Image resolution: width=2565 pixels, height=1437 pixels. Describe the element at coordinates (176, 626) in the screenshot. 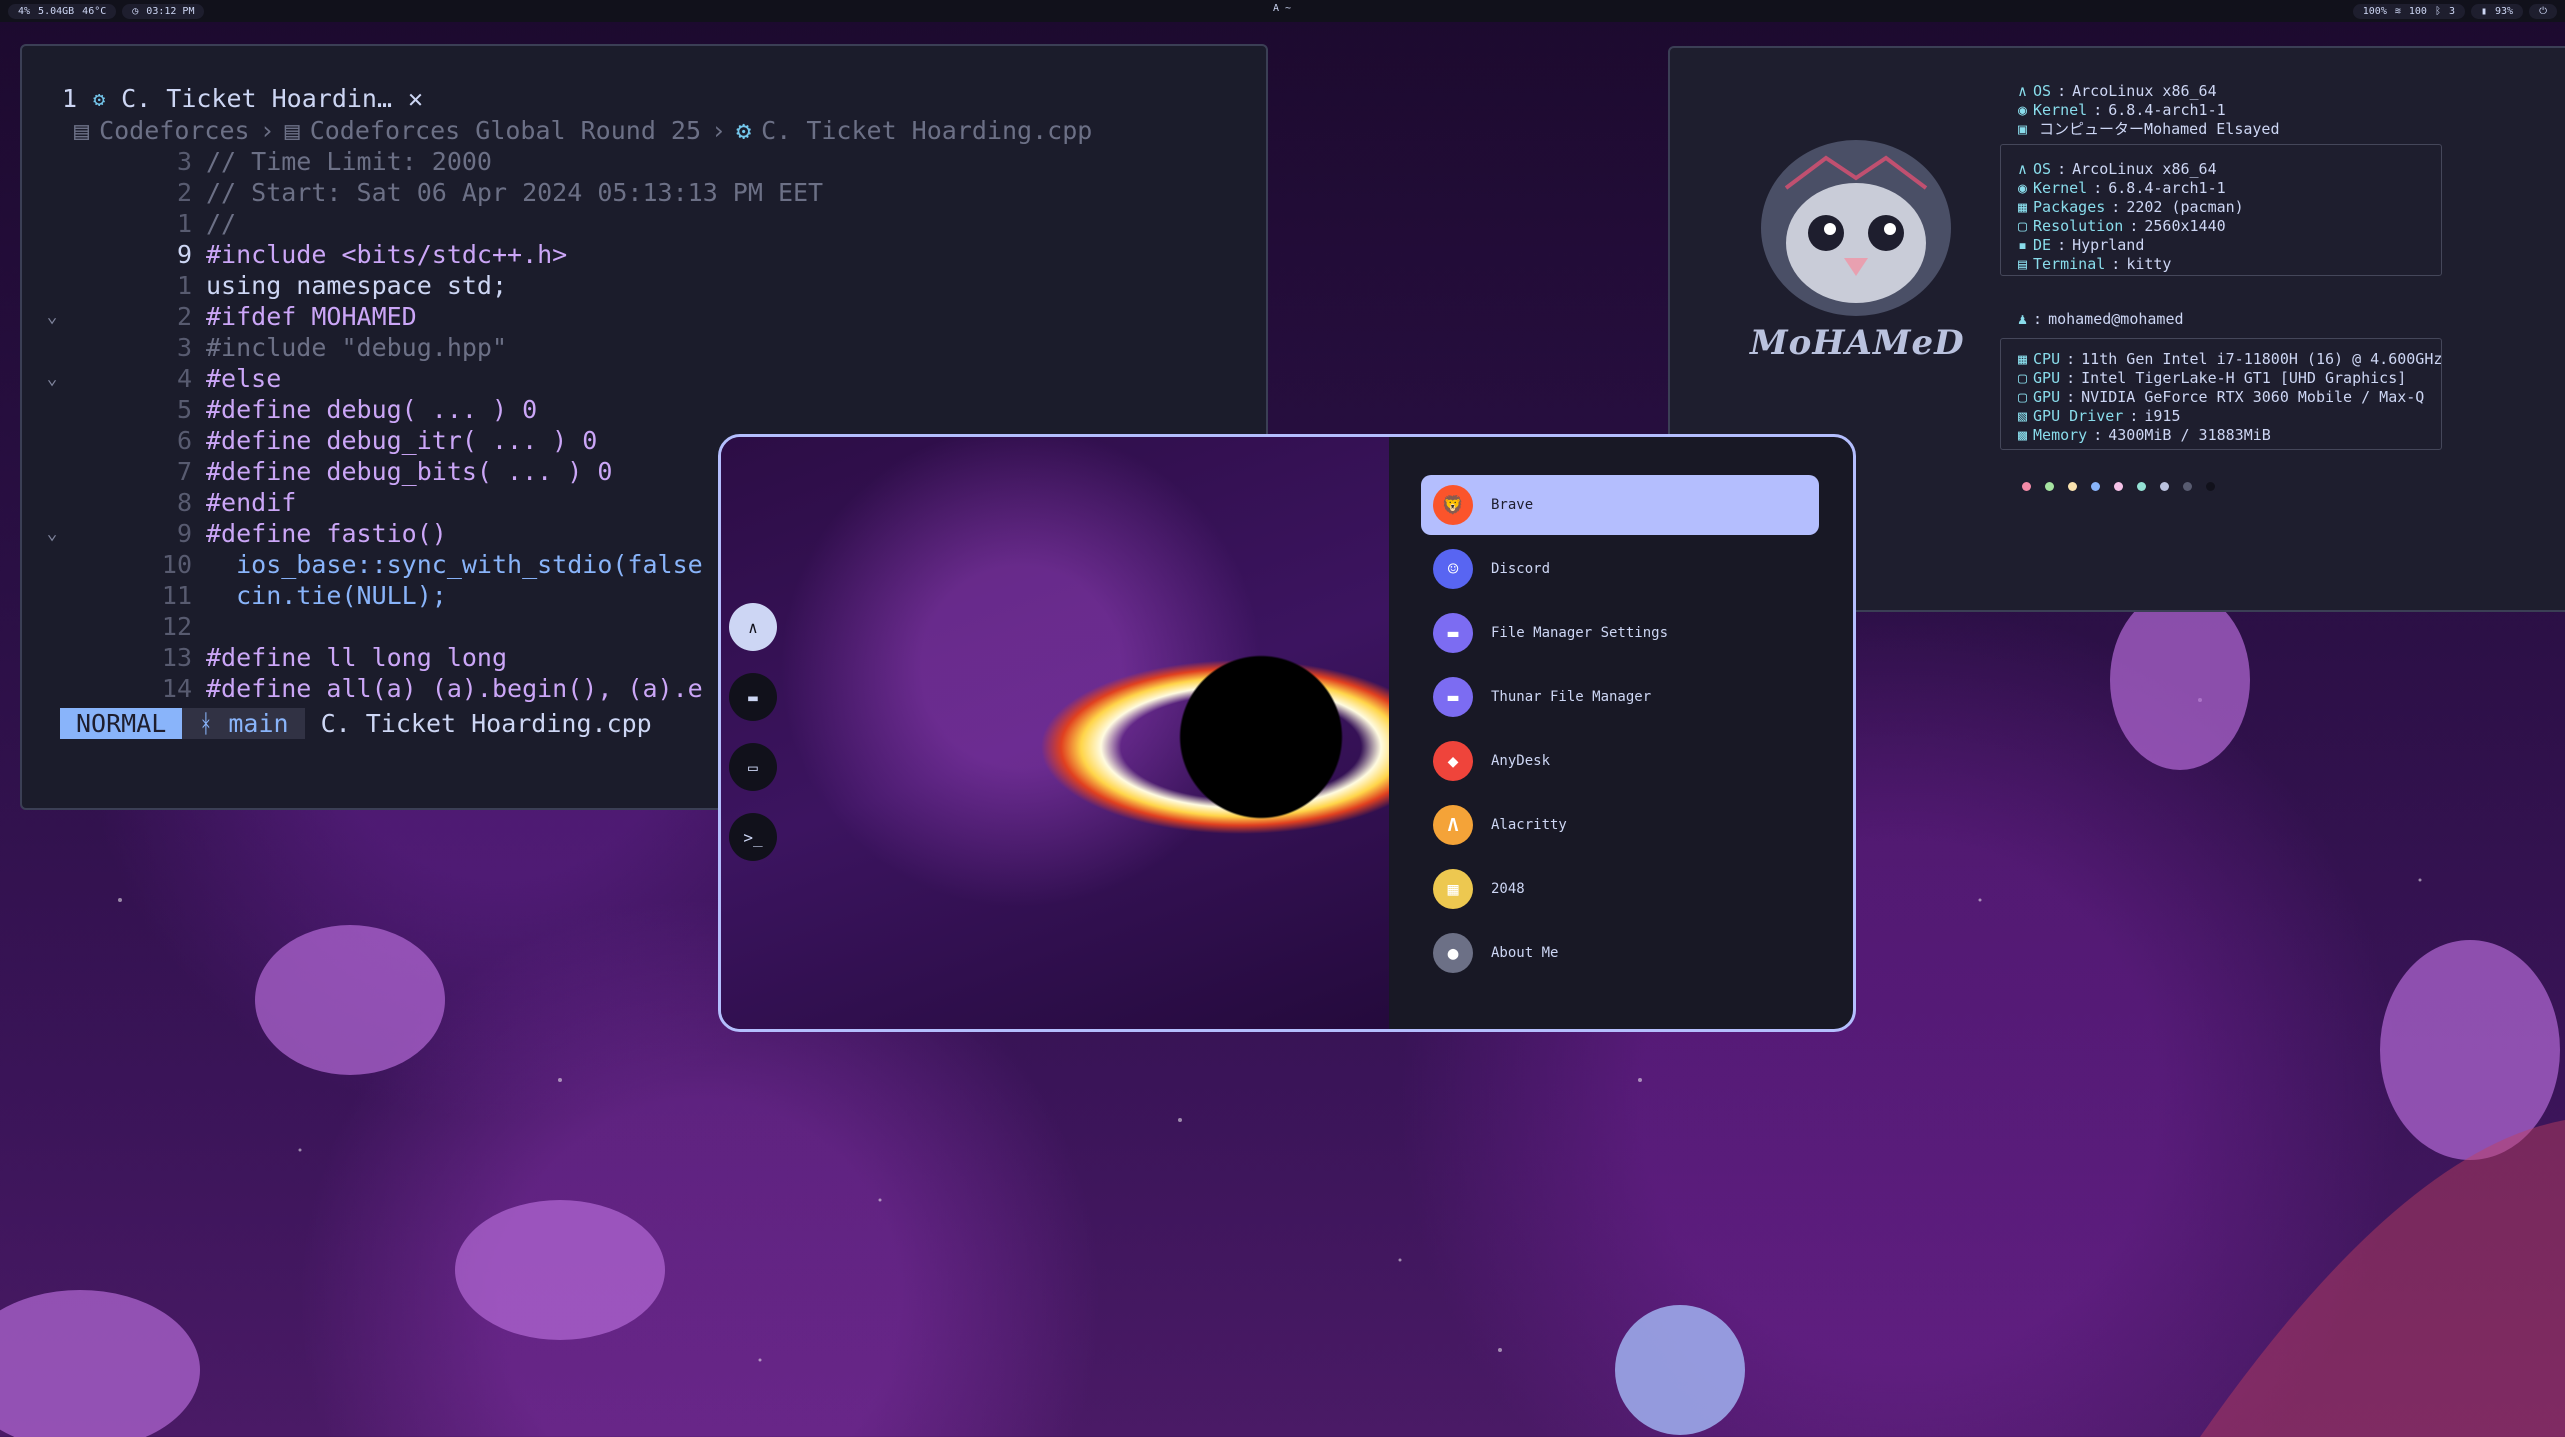

I see `line-number: 12` at that location.